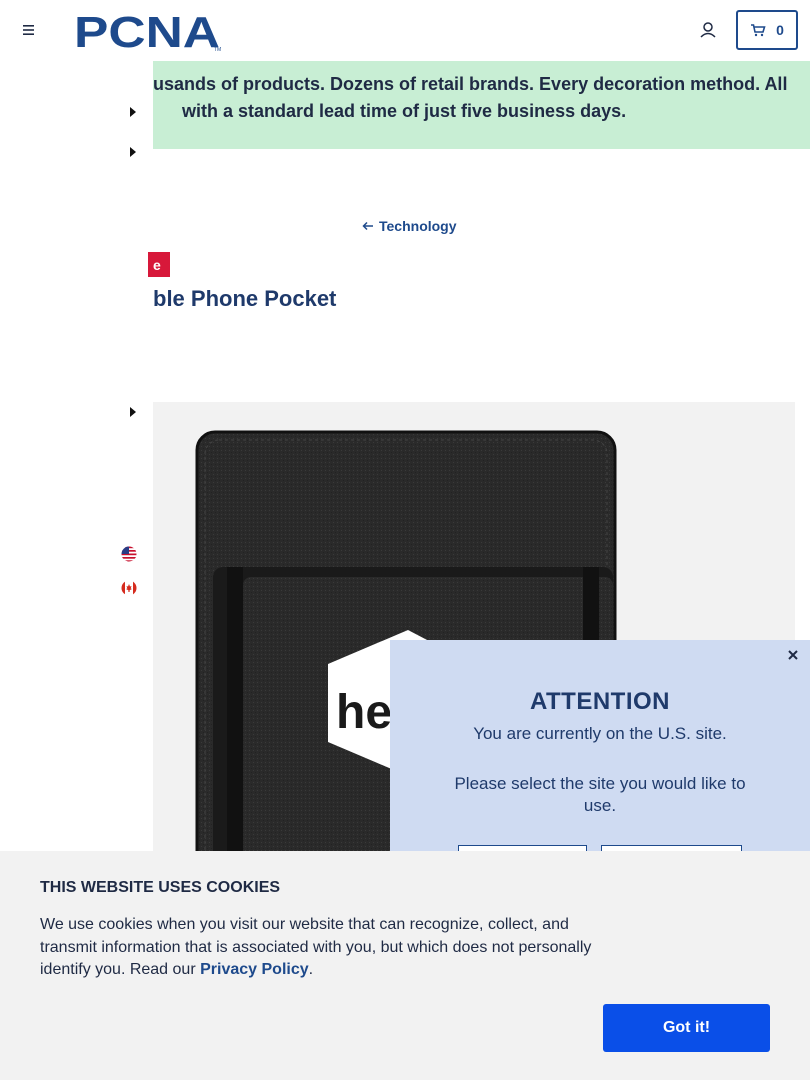  Describe the element at coordinates (780, 30) in the screenshot. I see `cart-count: 0` at that location.